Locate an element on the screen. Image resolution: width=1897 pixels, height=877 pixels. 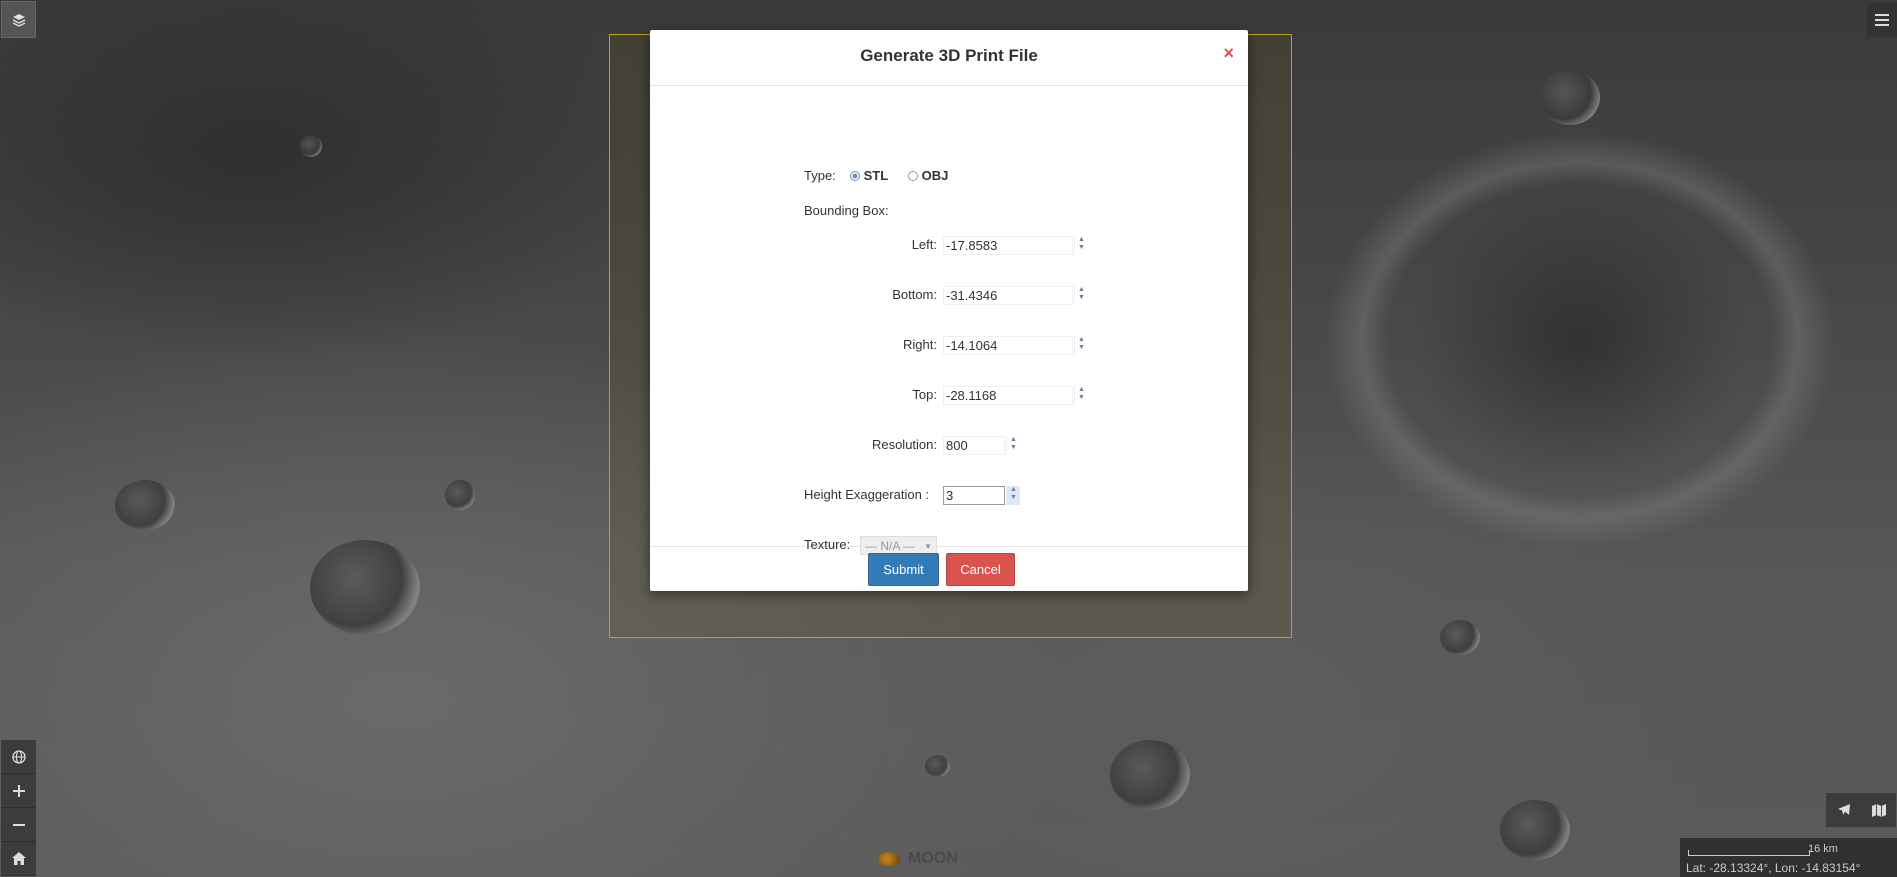
home-button is located at coordinates (18, 859).